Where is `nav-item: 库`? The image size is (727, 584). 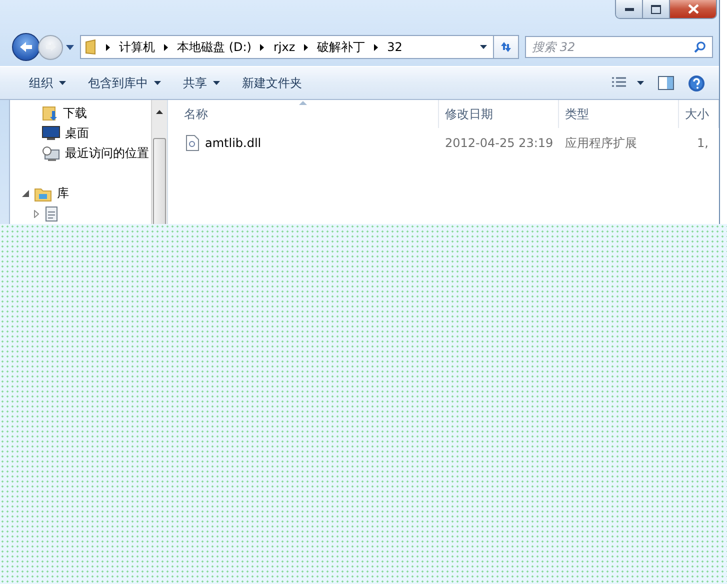
nav-item: 库 is located at coordinates (63, 193).